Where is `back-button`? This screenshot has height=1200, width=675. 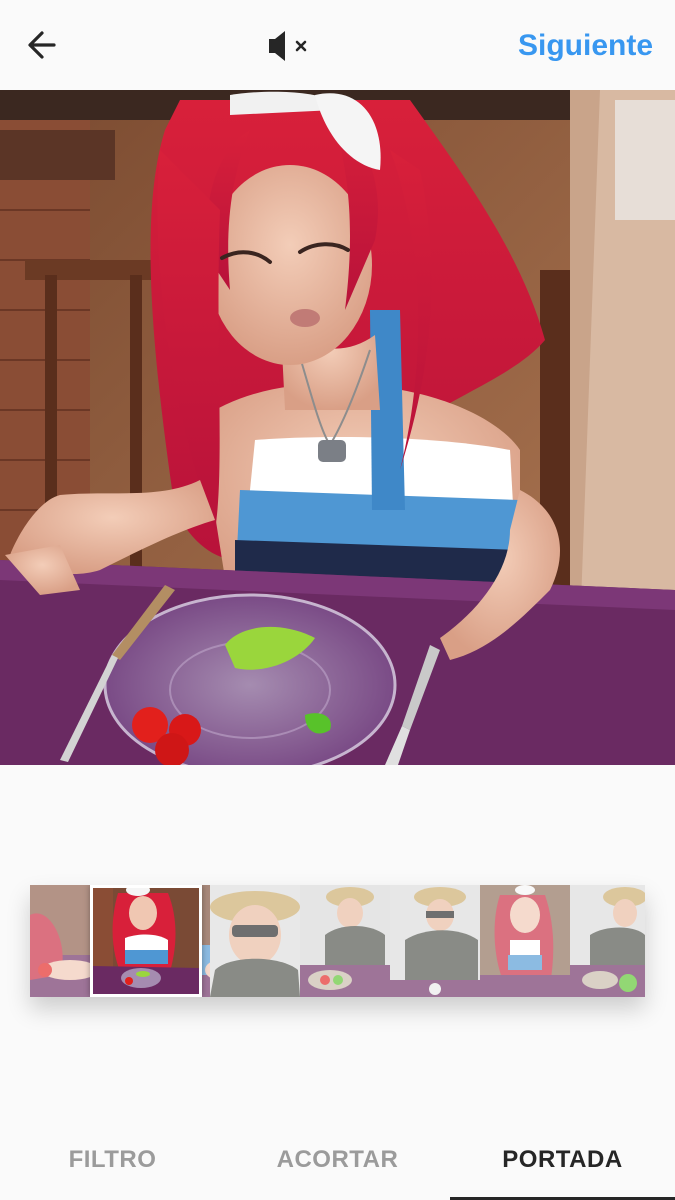 back-button is located at coordinates (44, 46).